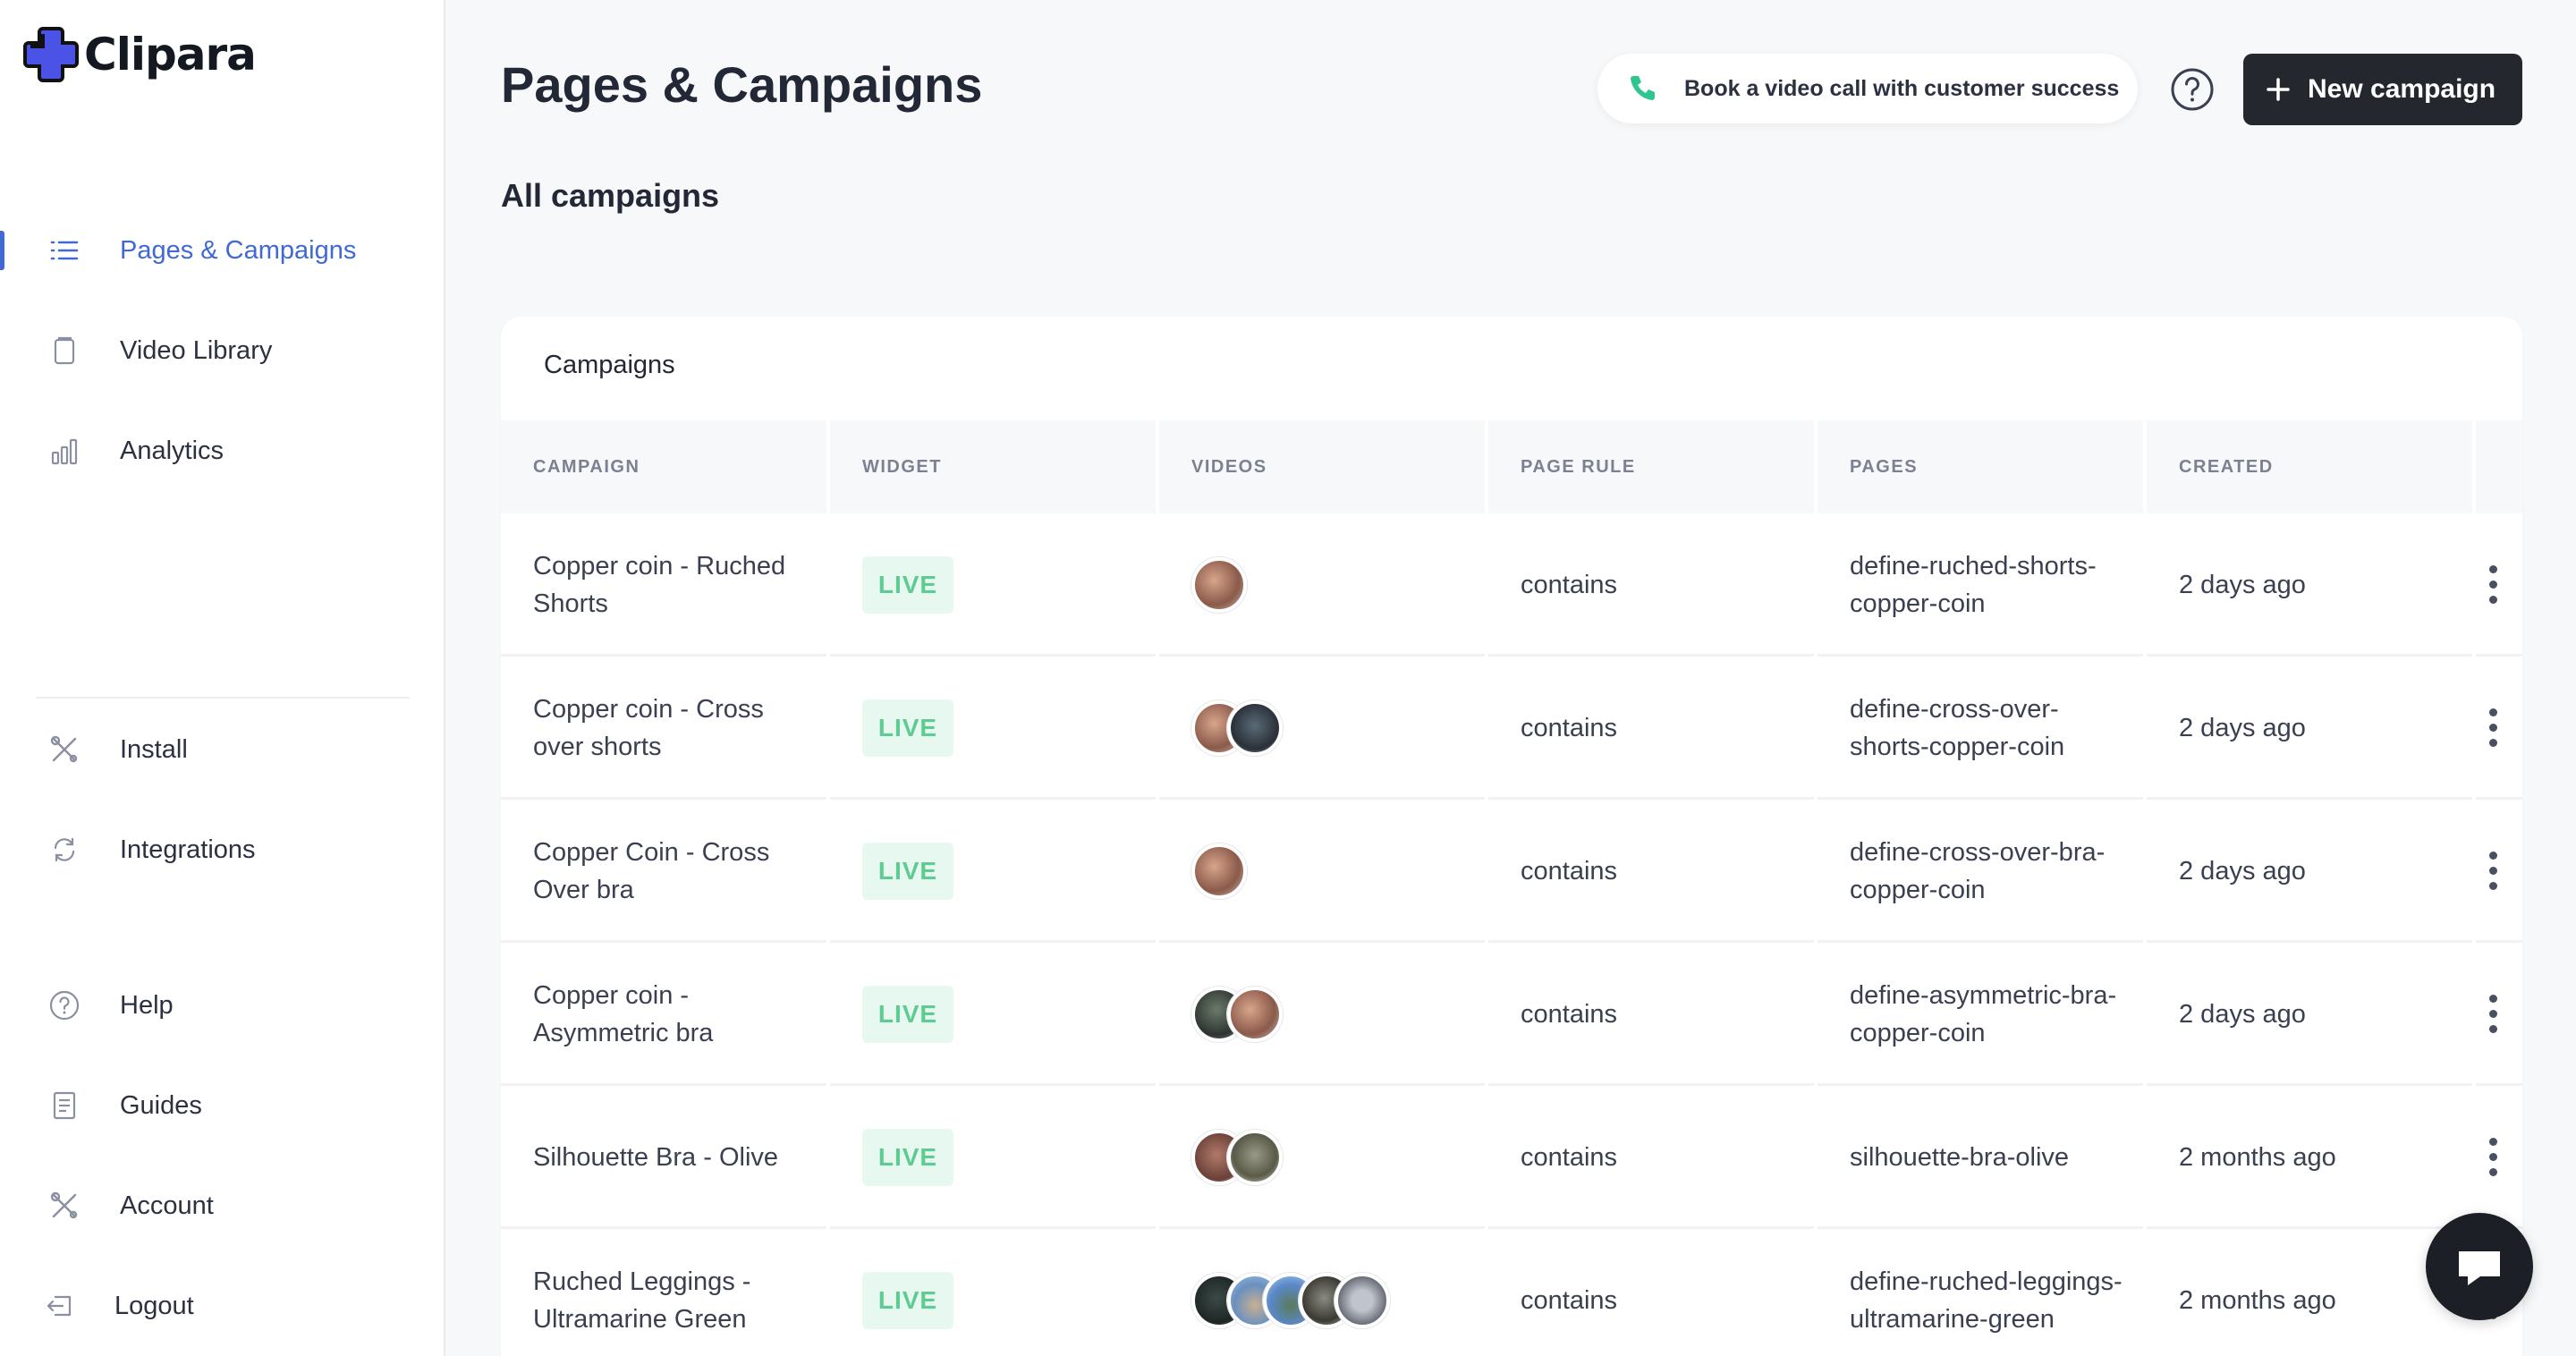  I want to click on book-call-label: Book a video call with customer success, so click(1902, 88).